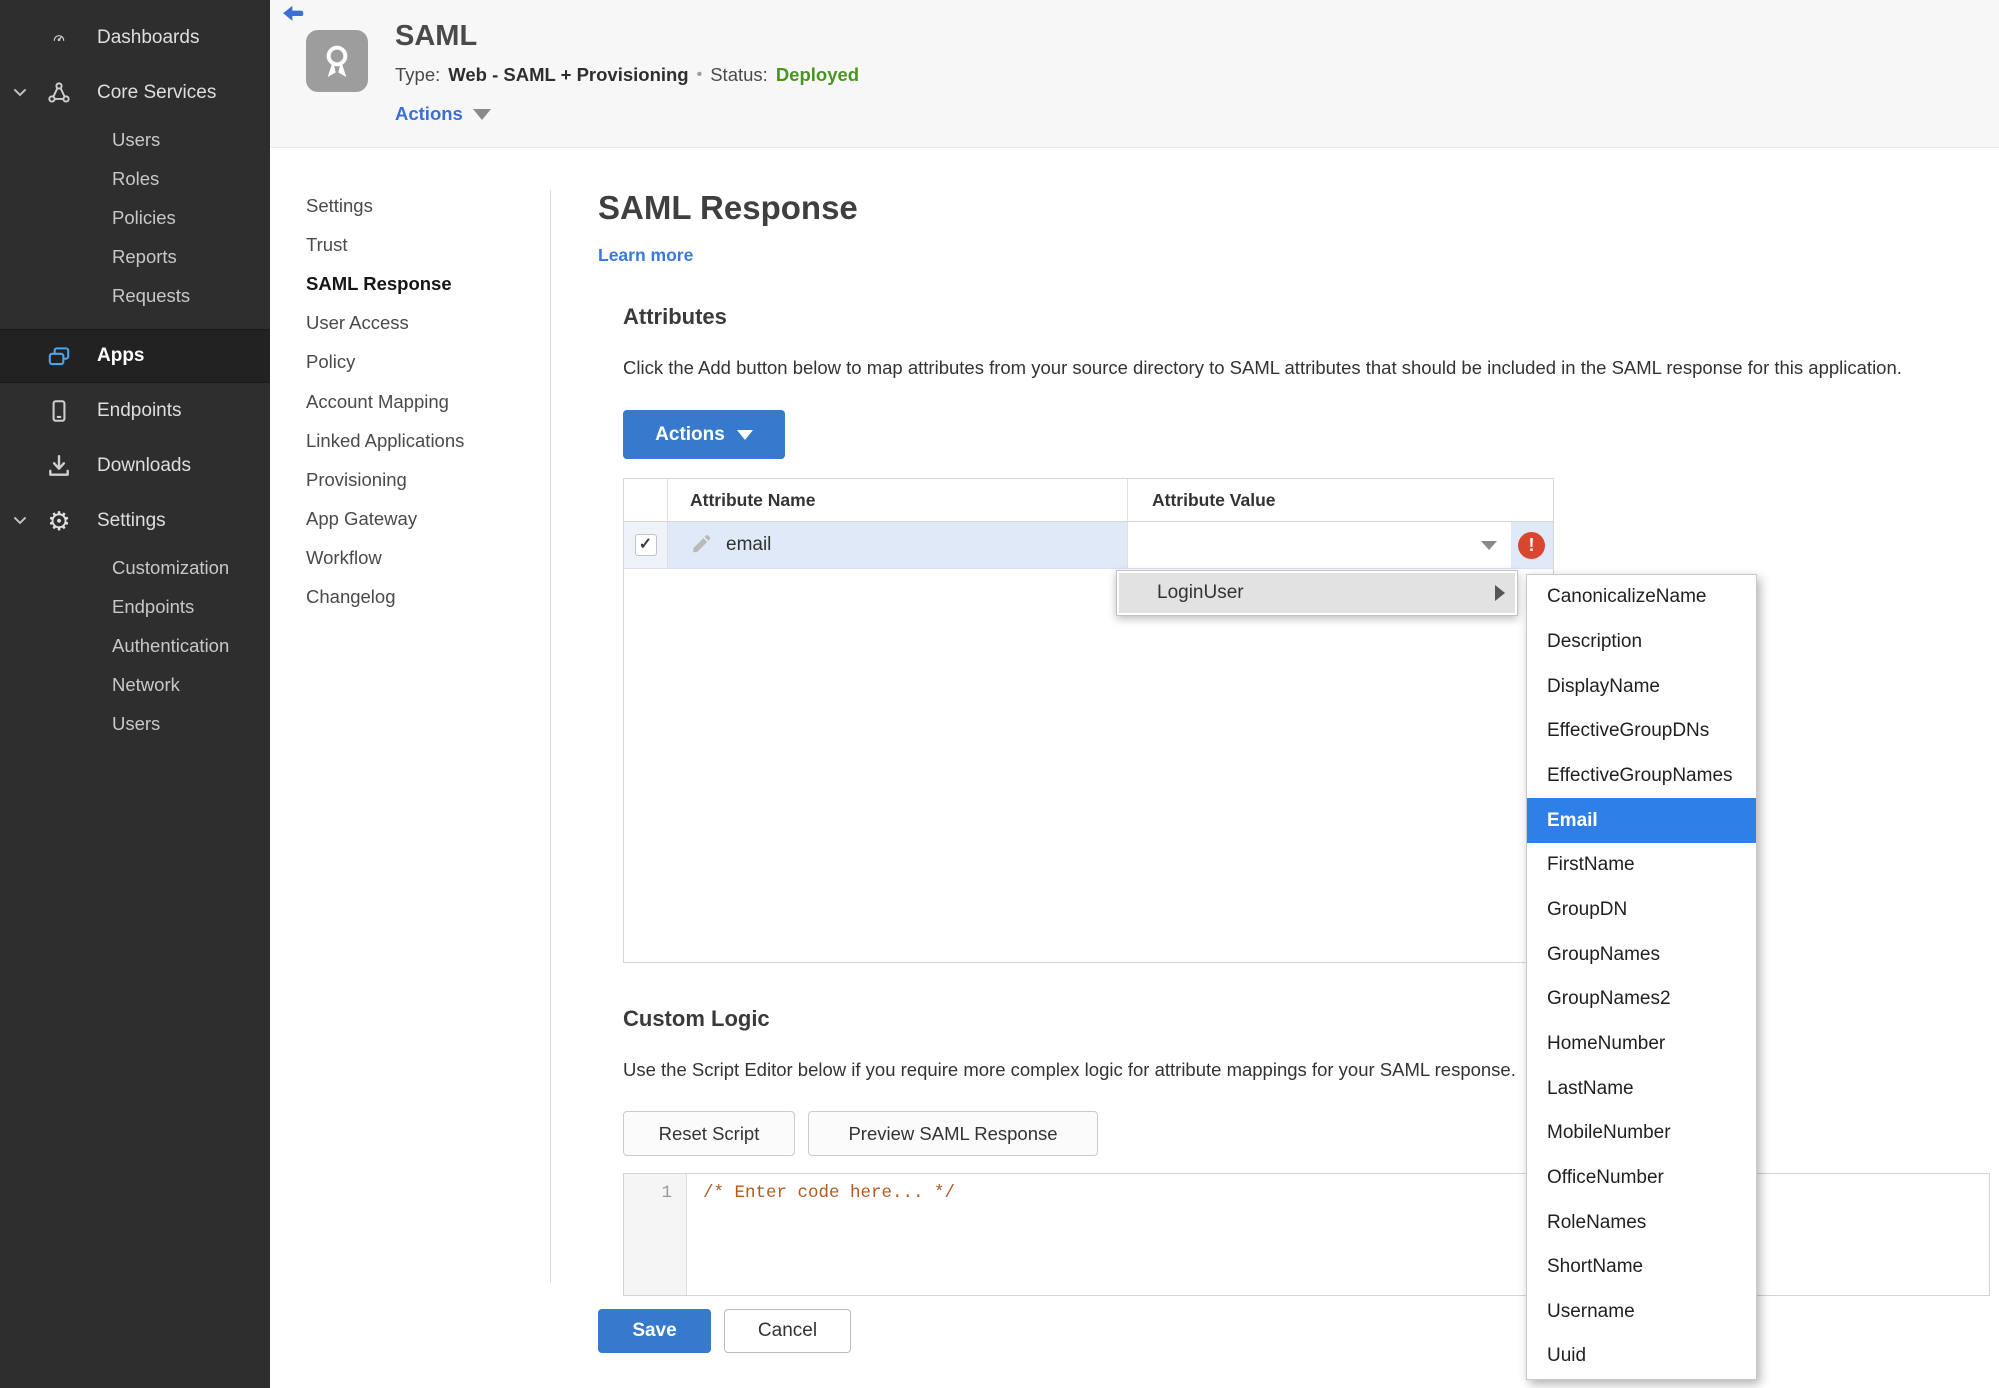 Image resolution: width=1999 pixels, height=1388 pixels. I want to click on sidebar-item-label: Downloads, so click(144, 465).